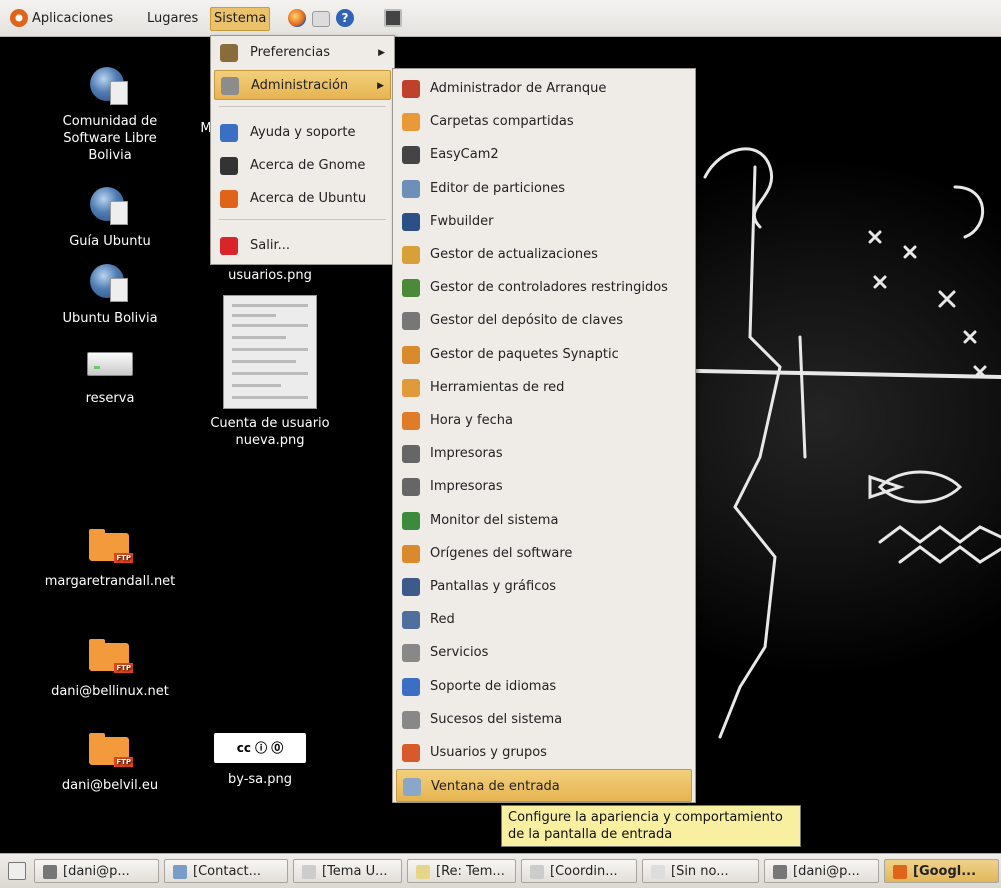 This screenshot has height=888, width=1001. Describe the element at coordinates (411, 255) in the screenshot. I see `update-manager-icon` at that location.